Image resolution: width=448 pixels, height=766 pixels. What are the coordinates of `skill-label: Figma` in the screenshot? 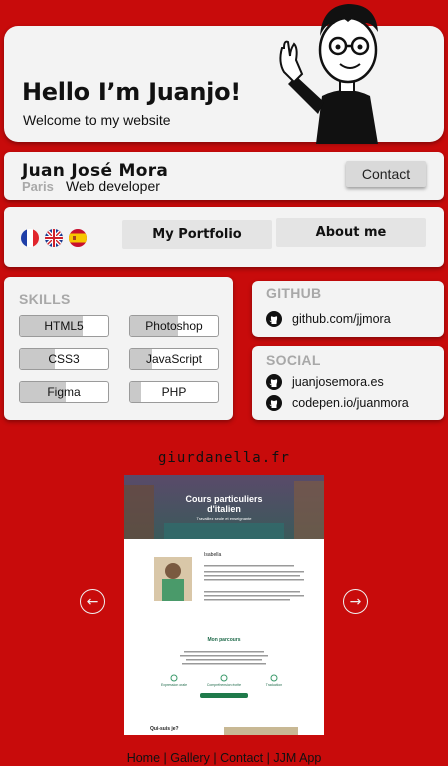 It's located at (64, 392).